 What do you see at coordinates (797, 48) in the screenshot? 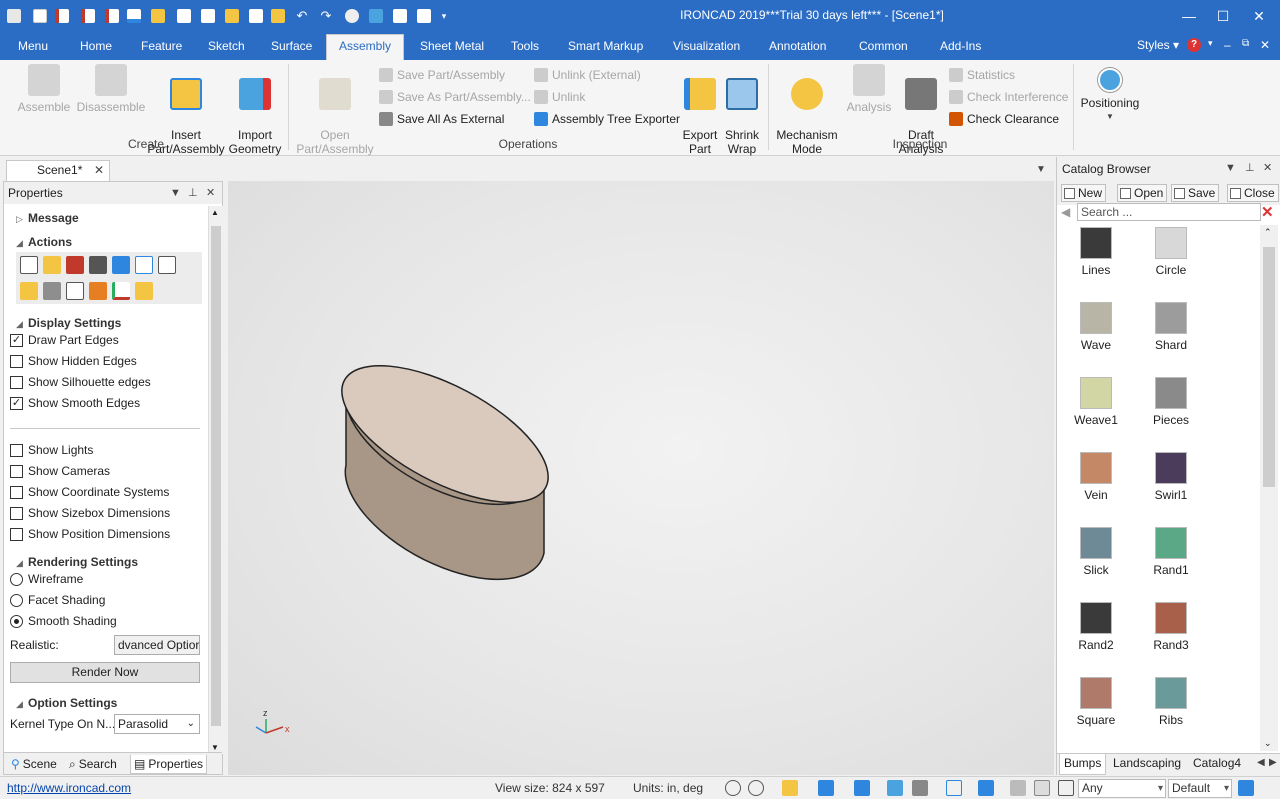
I see `tab-annotation: Annotation` at bounding box center [797, 48].